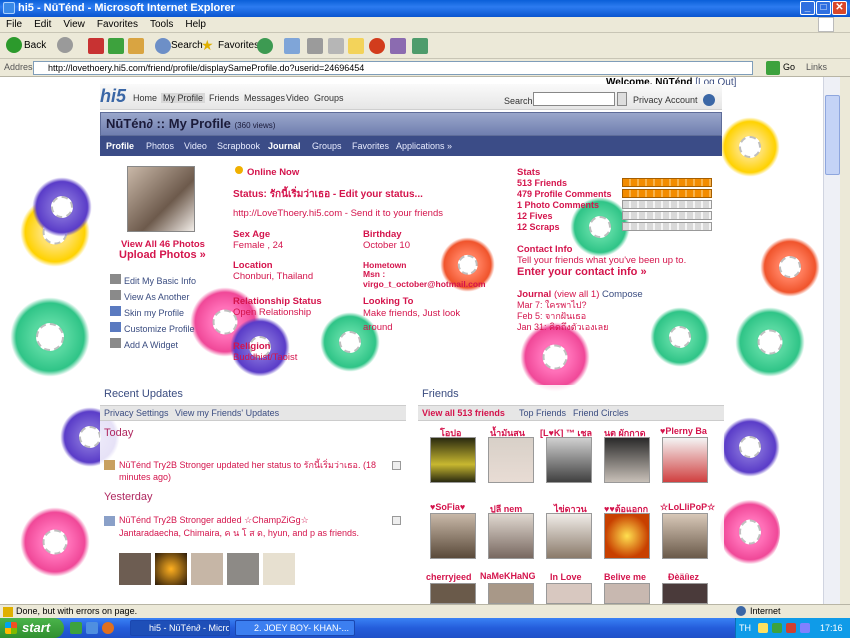 The image size is (850, 638). Describe the element at coordinates (622, 294) in the screenshot. I see `journal-compose-link: Compose` at that location.